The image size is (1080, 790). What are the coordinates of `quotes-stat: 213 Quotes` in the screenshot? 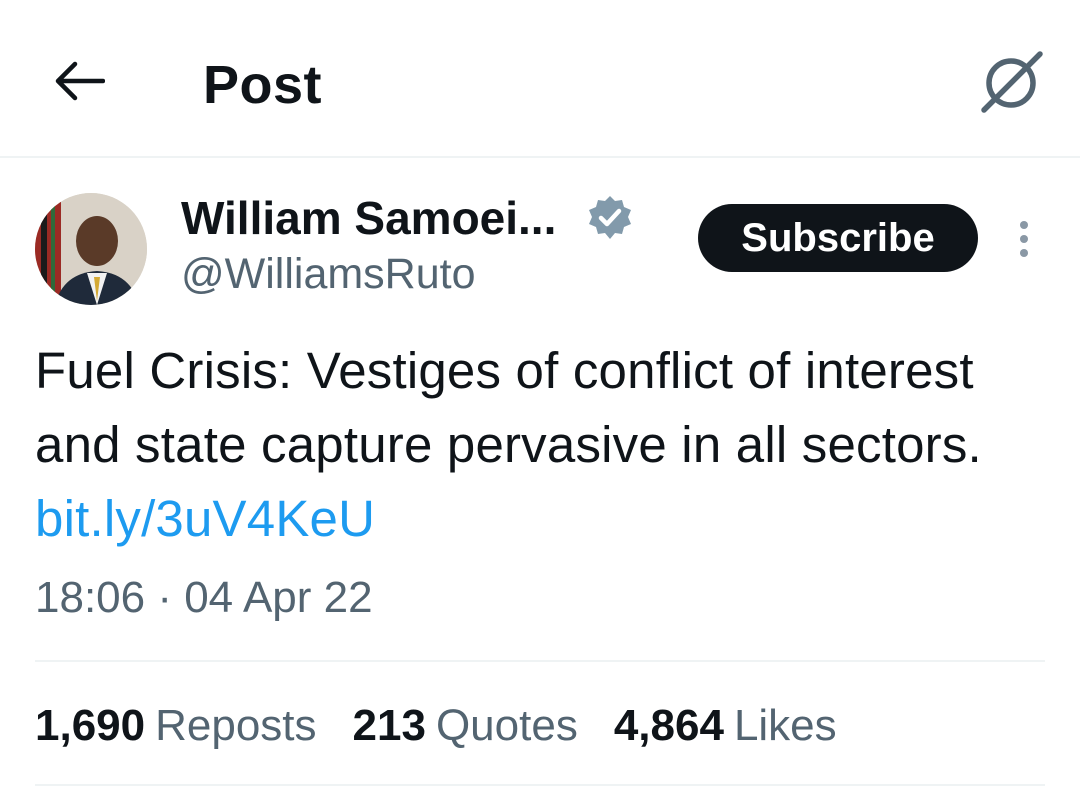 It's located at (465, 726).